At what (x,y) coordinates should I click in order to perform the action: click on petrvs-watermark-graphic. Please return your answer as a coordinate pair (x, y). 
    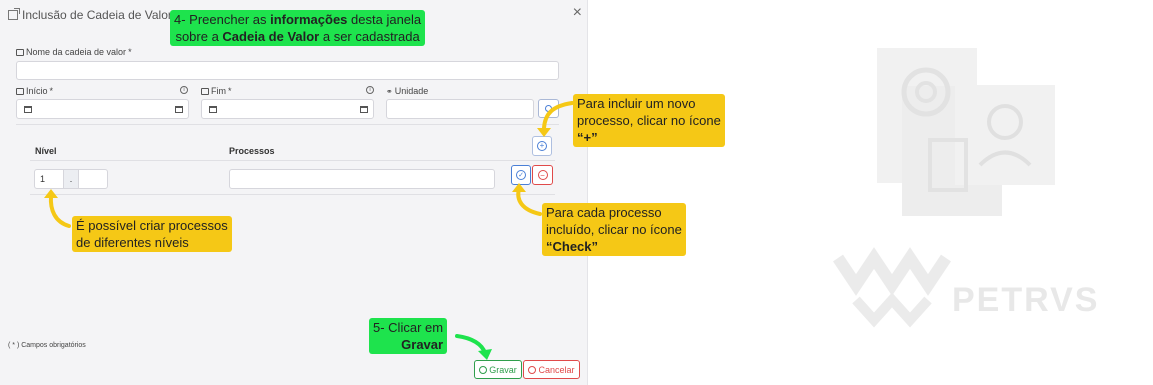
    Looking at the image, I should click on (944, 188).